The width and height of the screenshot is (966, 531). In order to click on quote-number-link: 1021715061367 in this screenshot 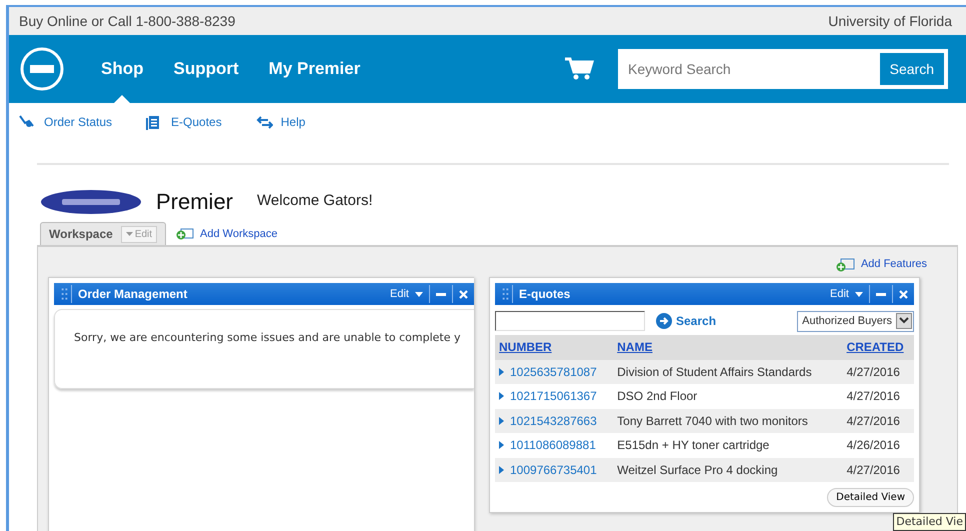, I will do `click(548, 396)`.